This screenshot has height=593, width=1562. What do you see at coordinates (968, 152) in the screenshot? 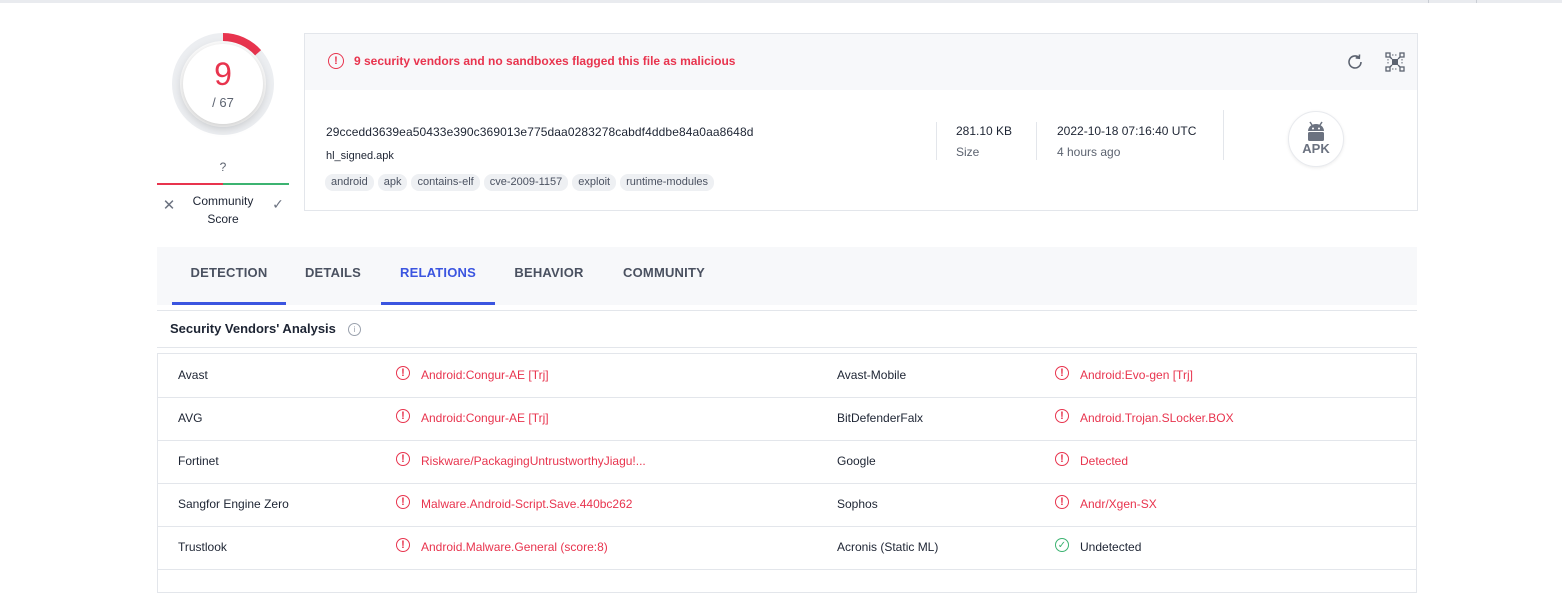
I see `file-size-label: Size` at bounding box center [968, 152].